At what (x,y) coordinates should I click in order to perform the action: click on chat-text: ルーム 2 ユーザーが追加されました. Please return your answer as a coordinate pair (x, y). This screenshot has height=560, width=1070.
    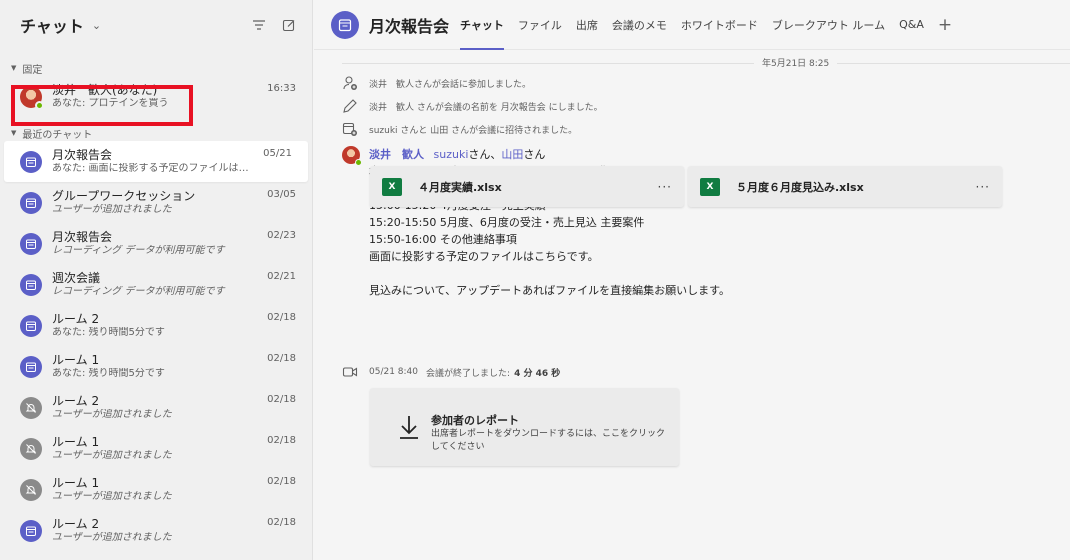
    Looking at the image, I should click on (155, 408).